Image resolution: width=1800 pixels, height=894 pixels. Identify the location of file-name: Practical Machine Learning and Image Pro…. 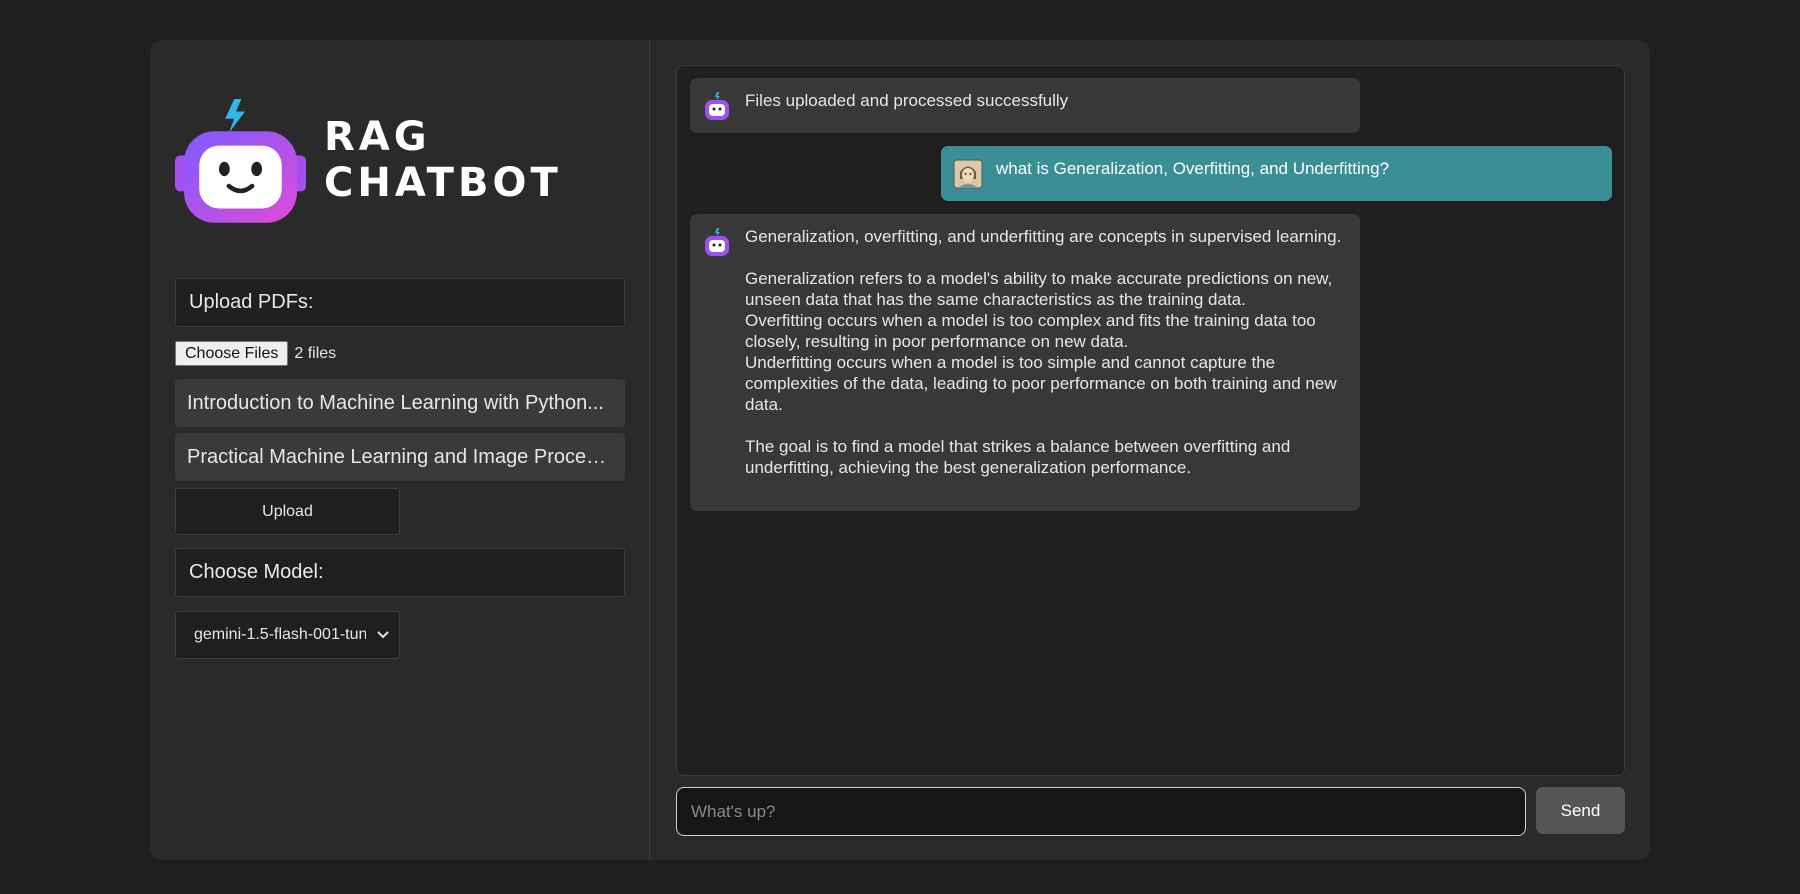
(399, 456).